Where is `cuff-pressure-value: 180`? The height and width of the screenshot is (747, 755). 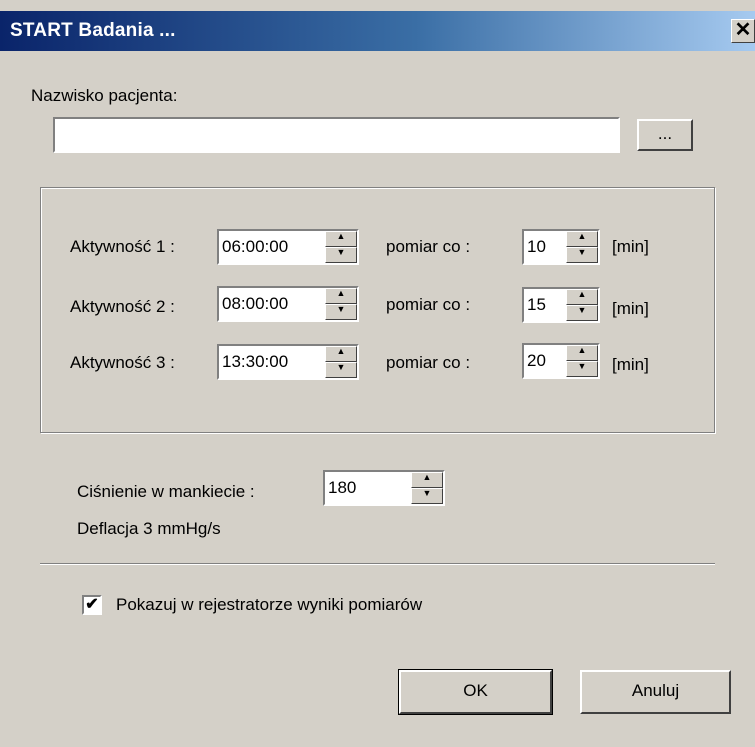
cuff-pressure-value: 180 is located at coordinates (342, 487).